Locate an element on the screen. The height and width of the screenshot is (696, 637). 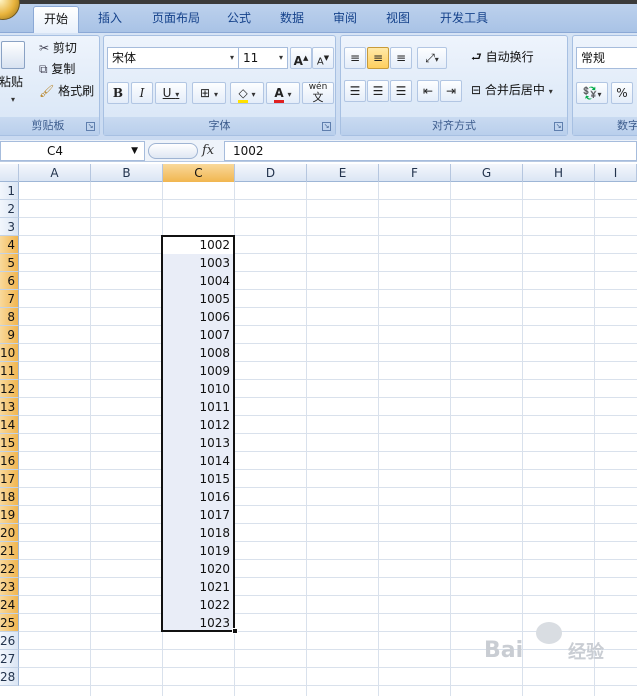
column-header-c: C is located at coordinates (199, 173).